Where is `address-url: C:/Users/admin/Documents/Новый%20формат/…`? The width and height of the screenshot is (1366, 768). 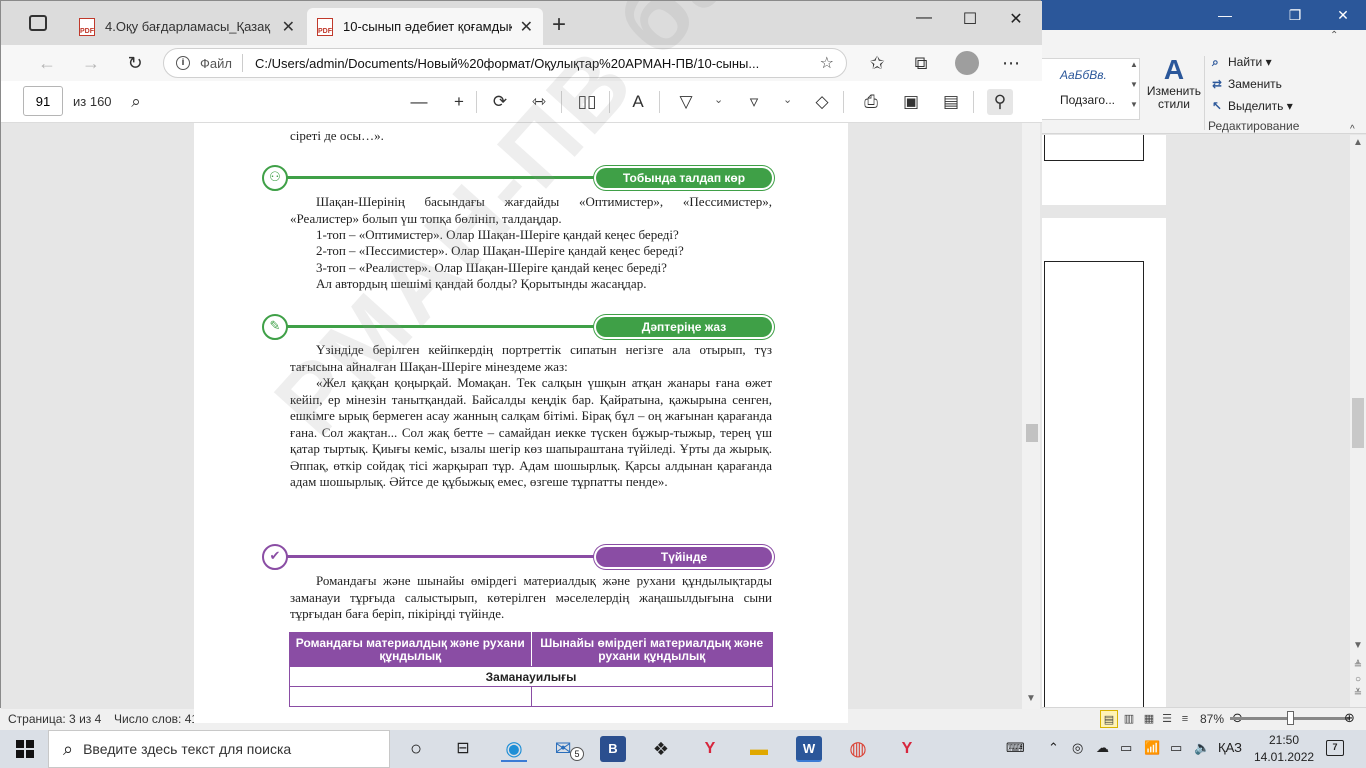
address-url: C:/Users/admin/Documents/Новый%20формат/… is located at coordinates (533, 63).